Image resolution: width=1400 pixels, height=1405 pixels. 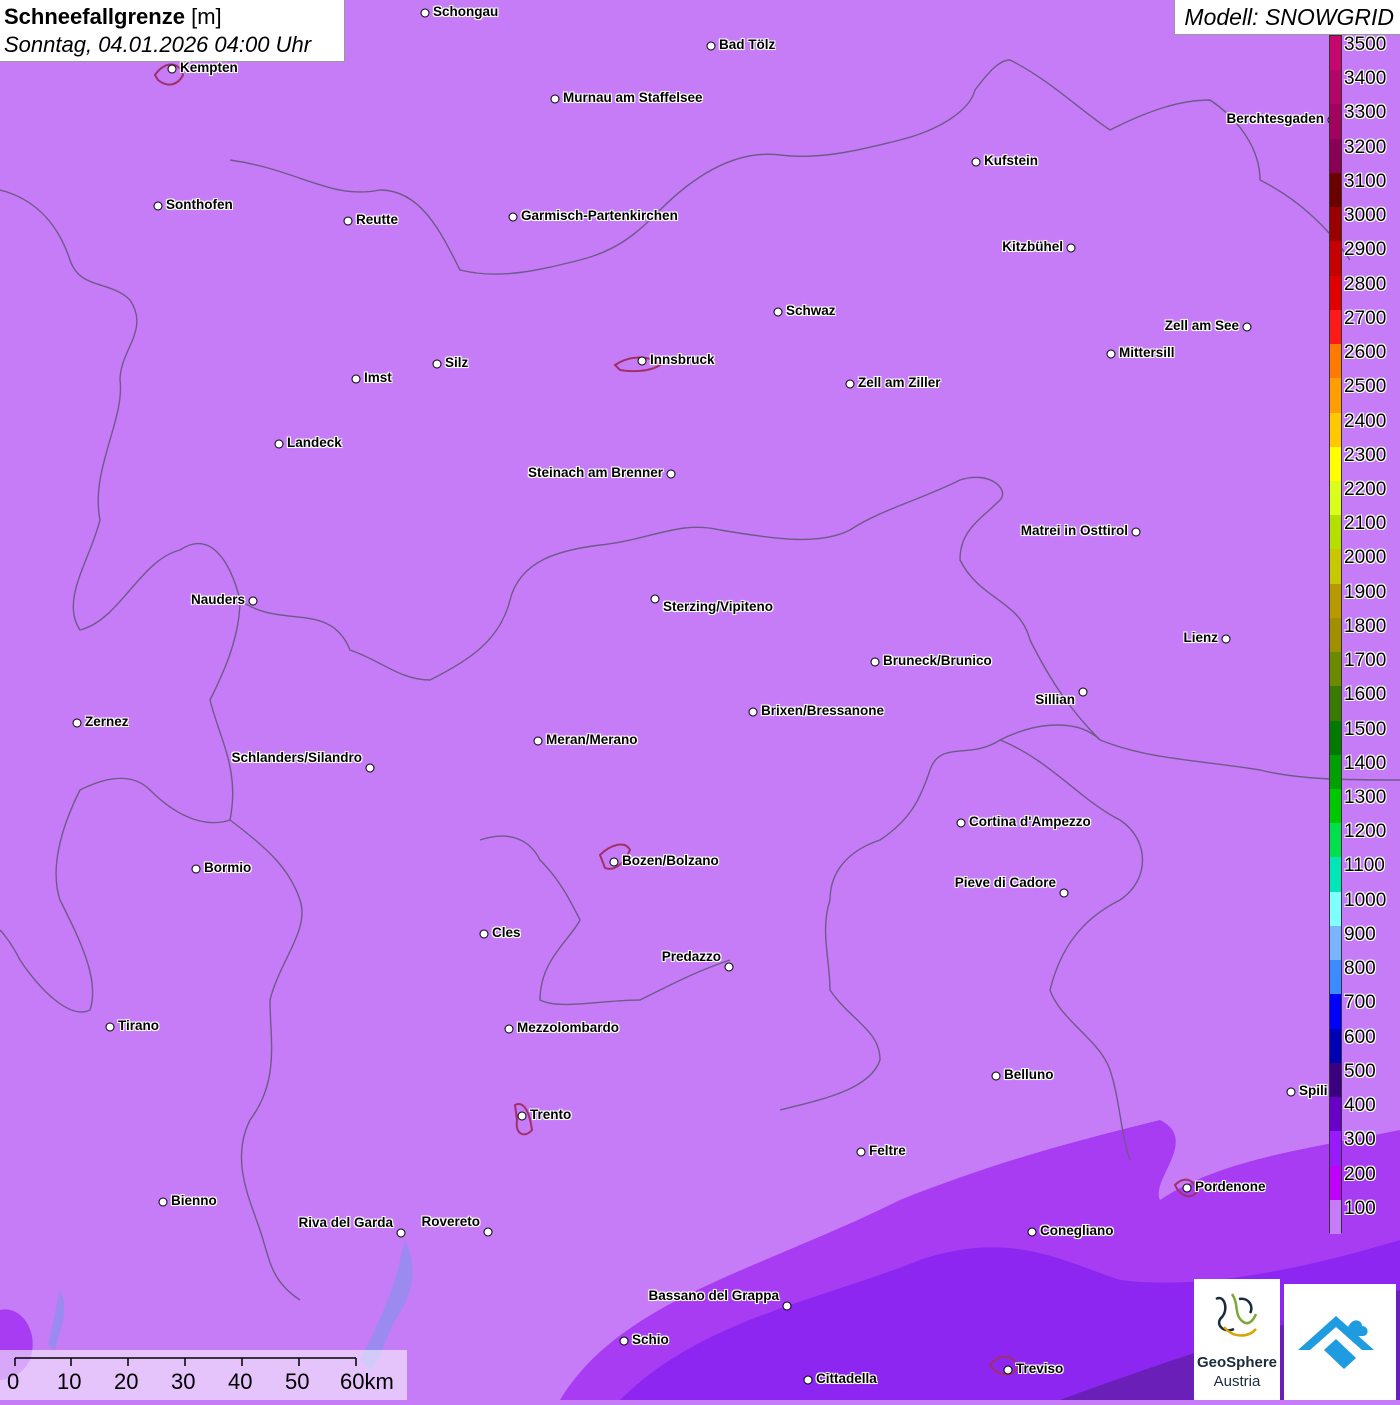 I want to click on legend-label: 1400, so click(x=1365, y=763).